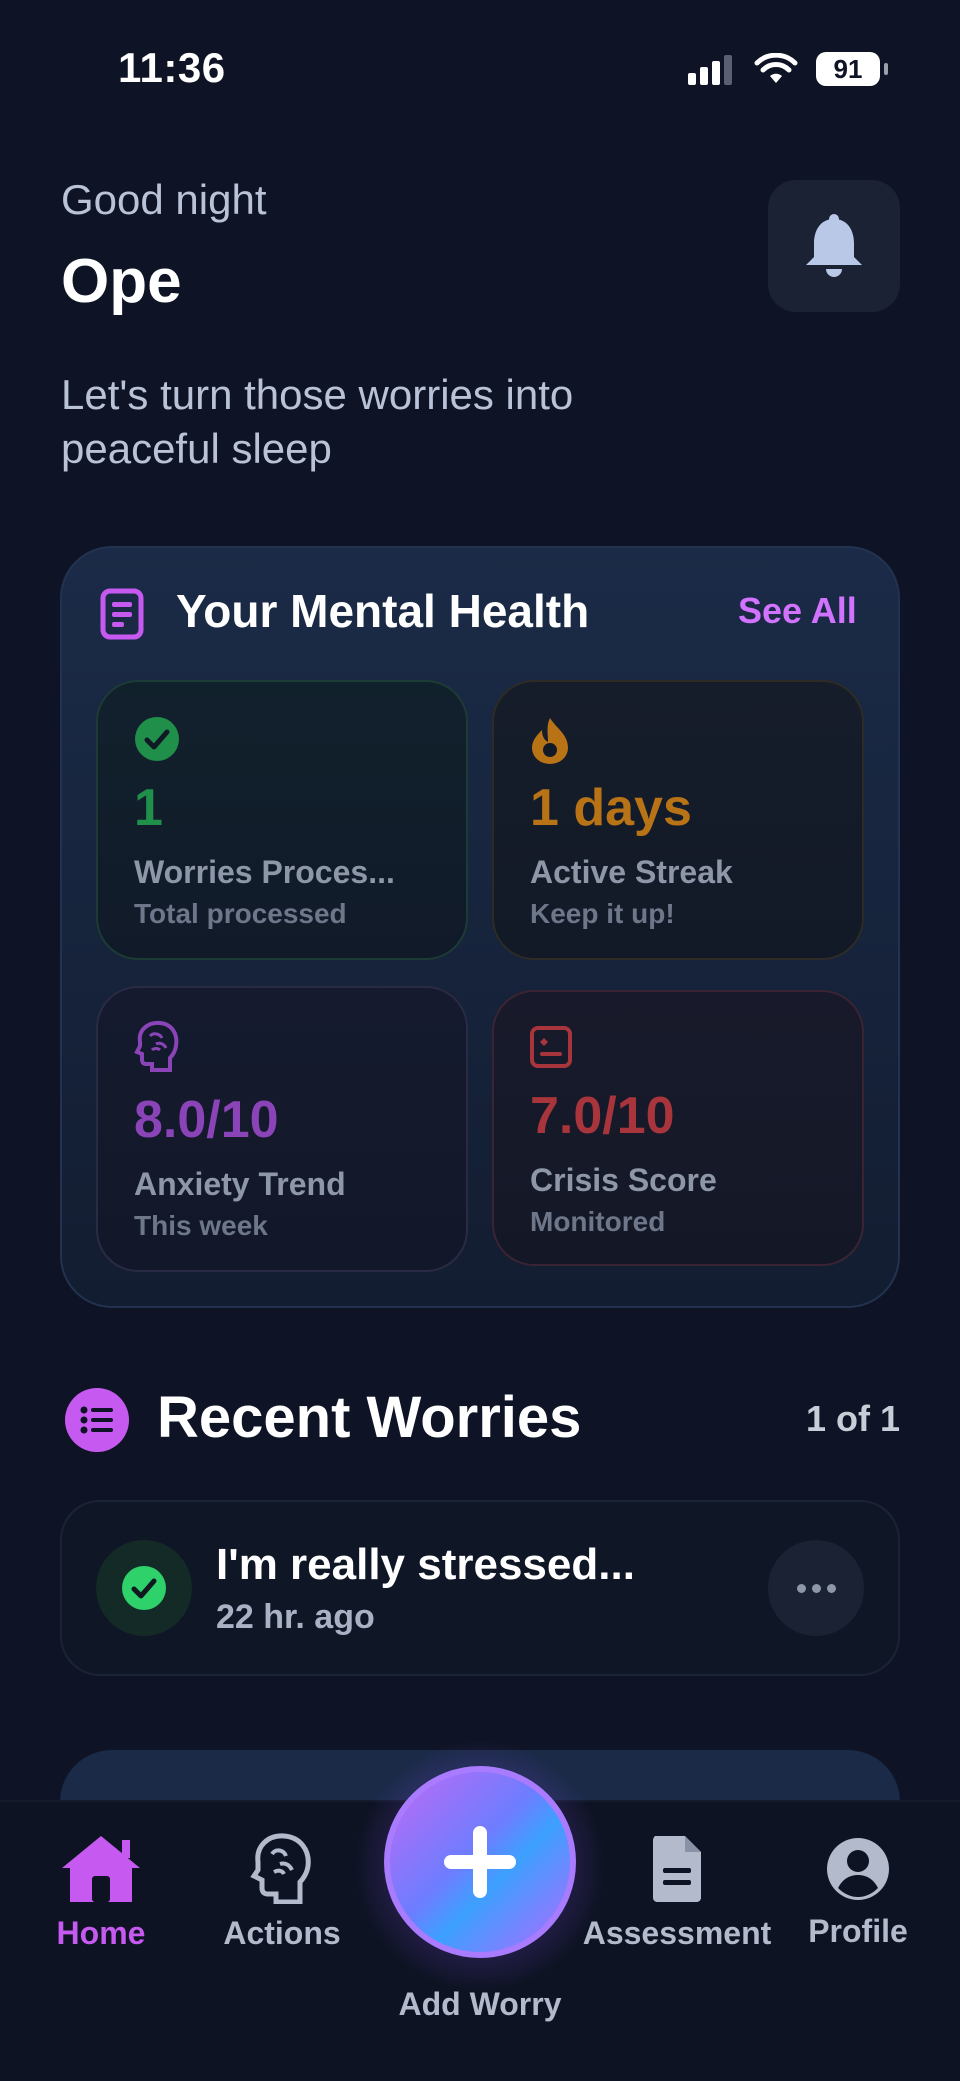  I want to click on stat-value: 7.0/10, so click(602, 1116).